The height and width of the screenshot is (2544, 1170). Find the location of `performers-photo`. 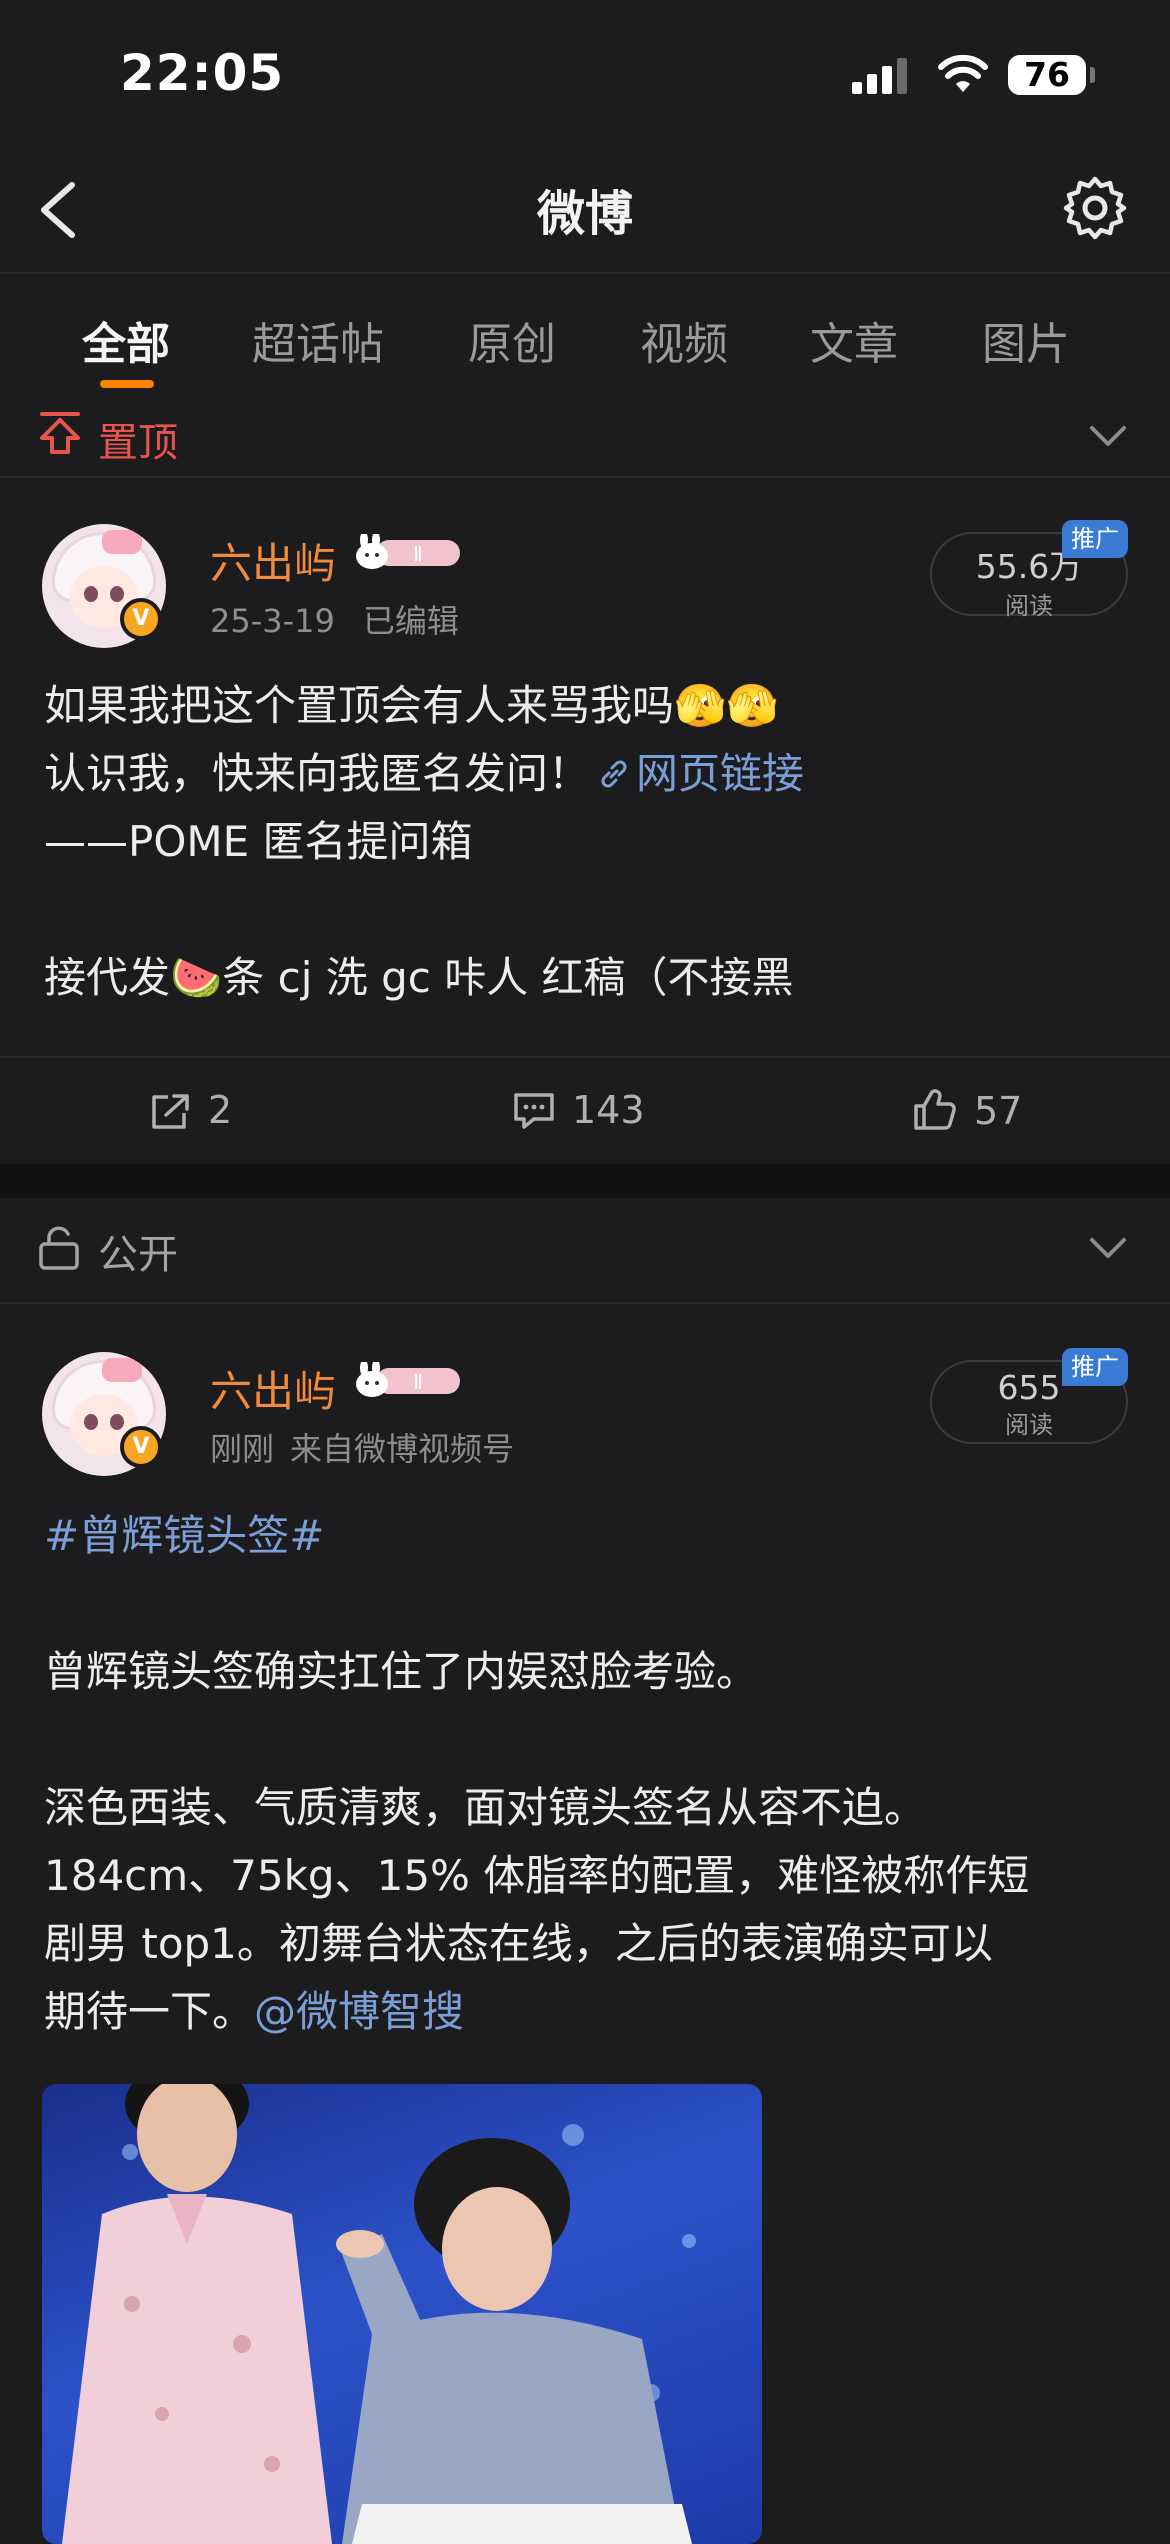

performers-photo is located at coordinates (377, 2314).